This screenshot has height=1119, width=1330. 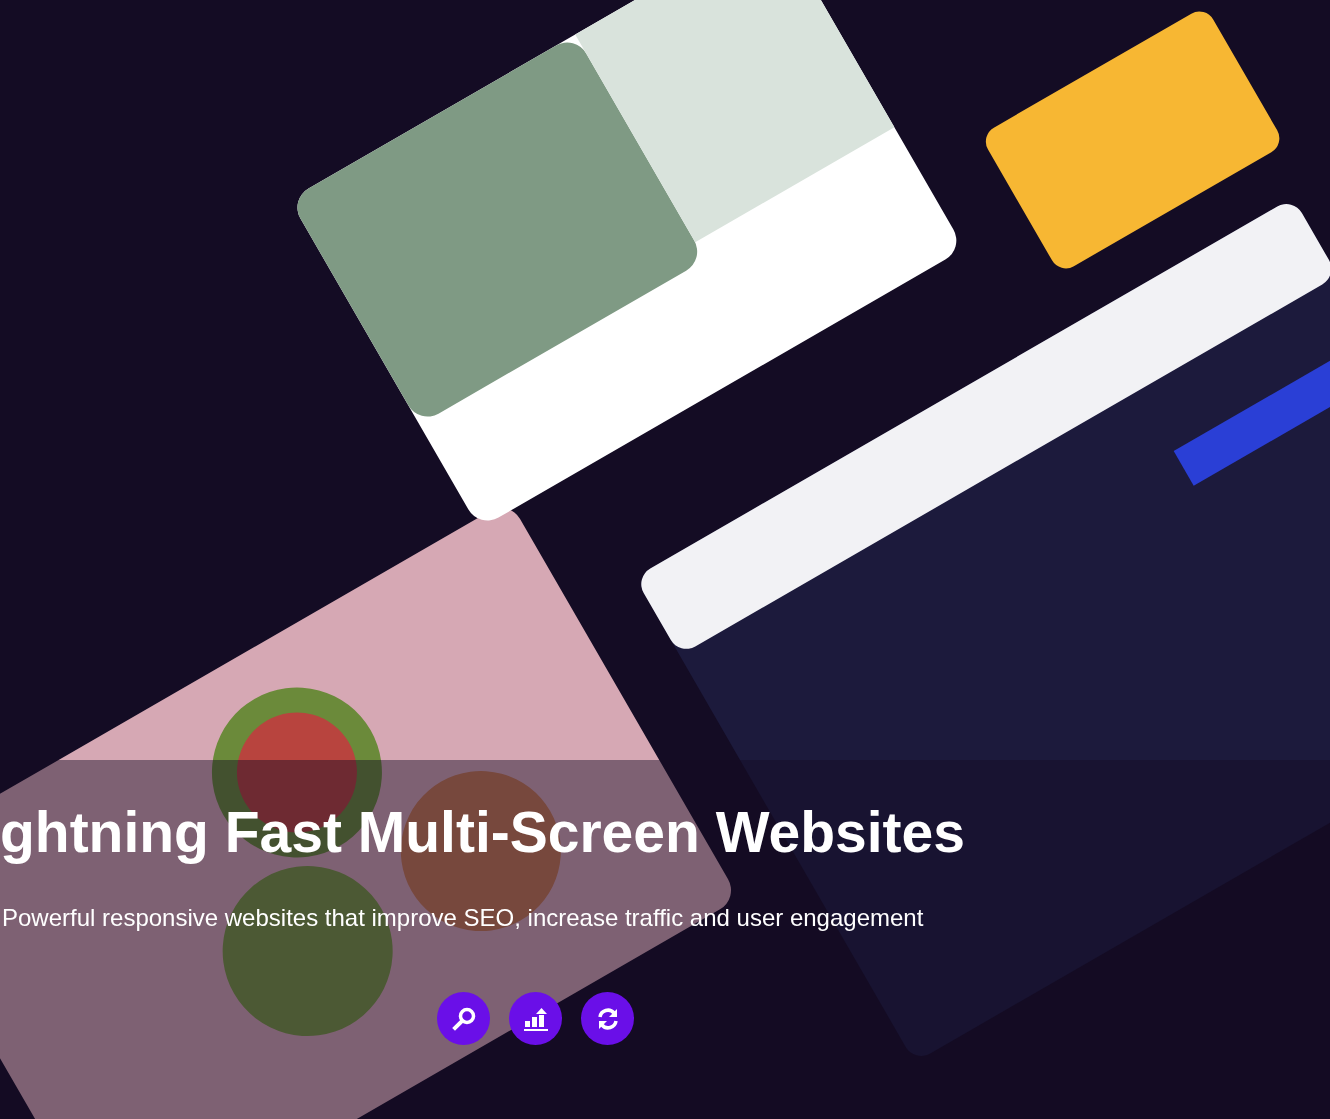 What do you see at coordinates (535, 1018) in the screenshot?
I see `chart-icon` at bounding box center [535, 1018].